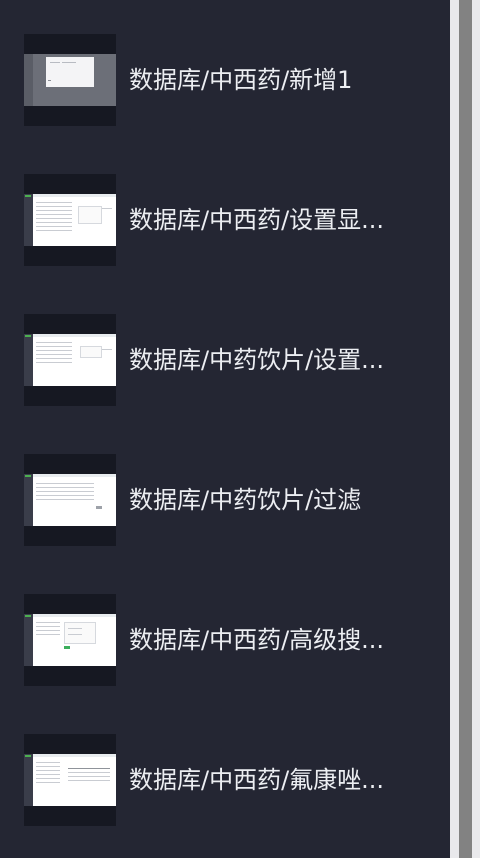  I want to click on item-label: 数据库/中药饮片/过滤, so click(245, 500).